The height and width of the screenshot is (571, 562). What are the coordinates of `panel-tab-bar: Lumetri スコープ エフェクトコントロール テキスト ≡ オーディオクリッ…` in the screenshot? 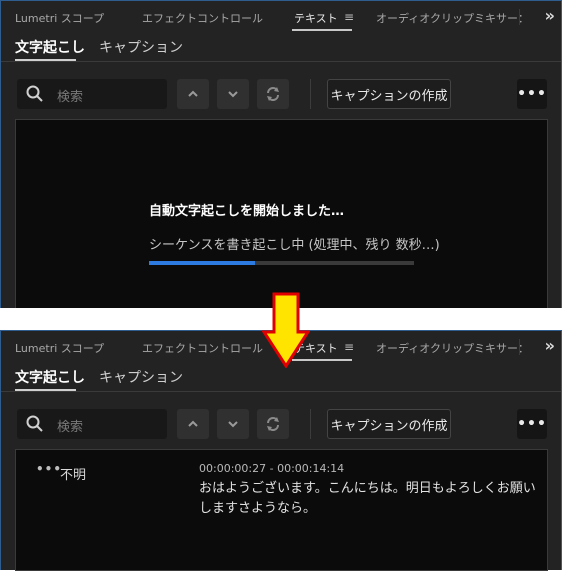 It's located at (281, 17).